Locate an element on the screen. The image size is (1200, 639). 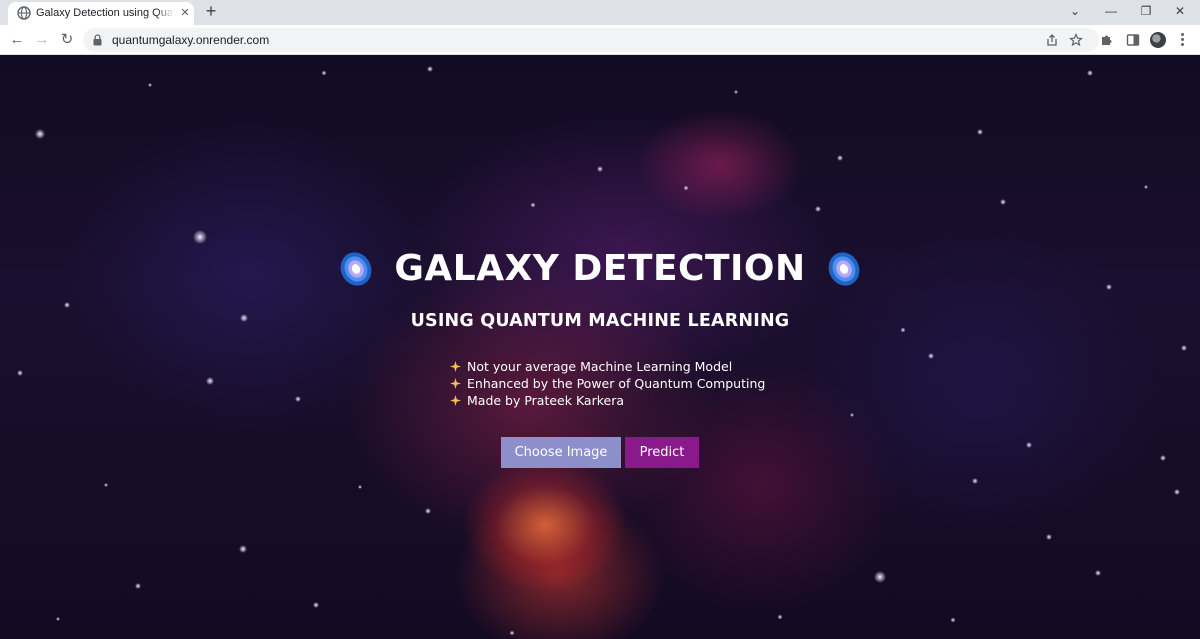
profile-avatar is located at coordinates (1158, 40).